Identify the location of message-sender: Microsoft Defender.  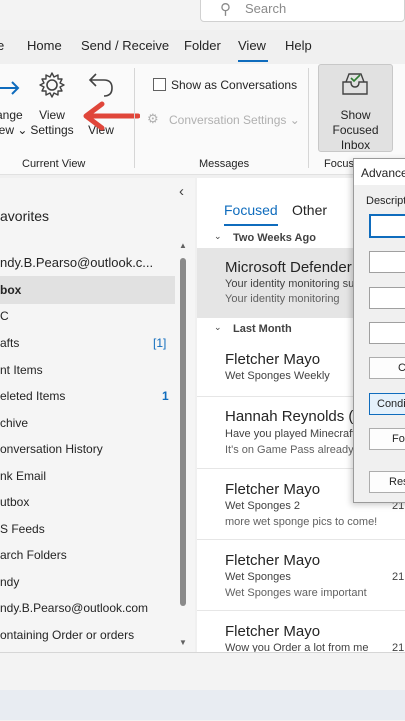
(288, 267).